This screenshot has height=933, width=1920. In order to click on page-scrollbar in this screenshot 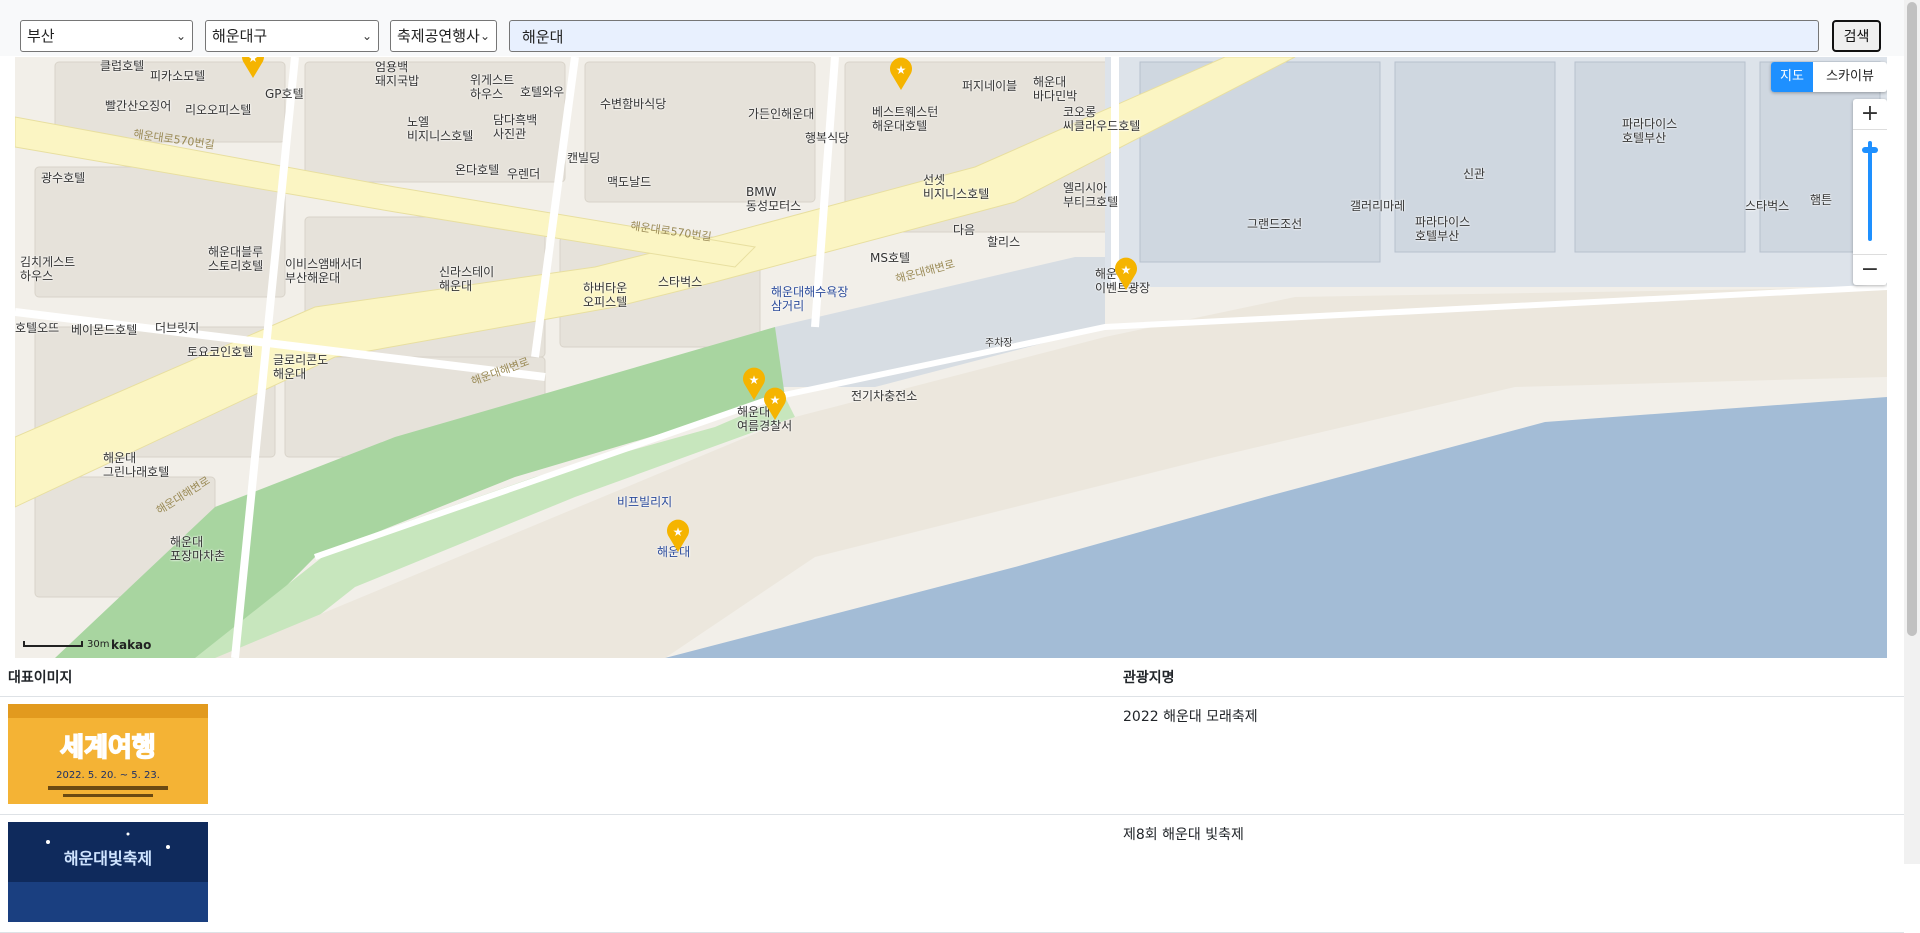, I will do `click(1912, 432)`.